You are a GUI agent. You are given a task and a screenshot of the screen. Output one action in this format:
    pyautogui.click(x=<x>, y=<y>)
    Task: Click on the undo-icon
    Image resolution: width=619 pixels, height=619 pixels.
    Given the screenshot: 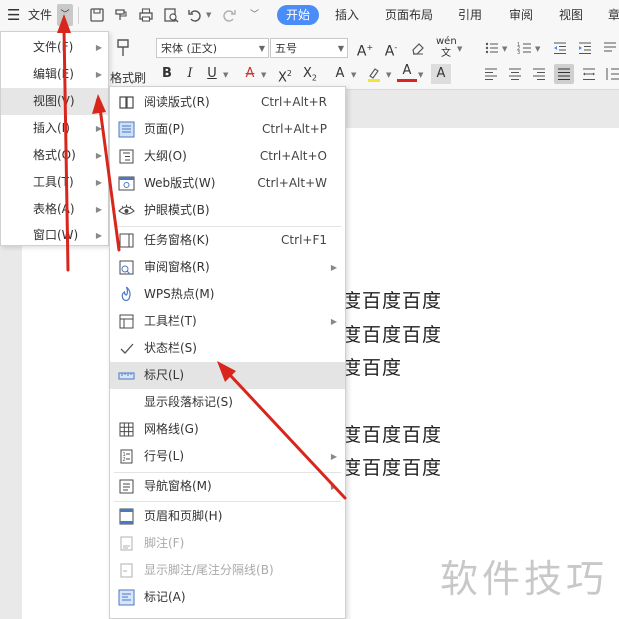 What is the action you would take?
    pyautogui.click(x=195, y=15)
    